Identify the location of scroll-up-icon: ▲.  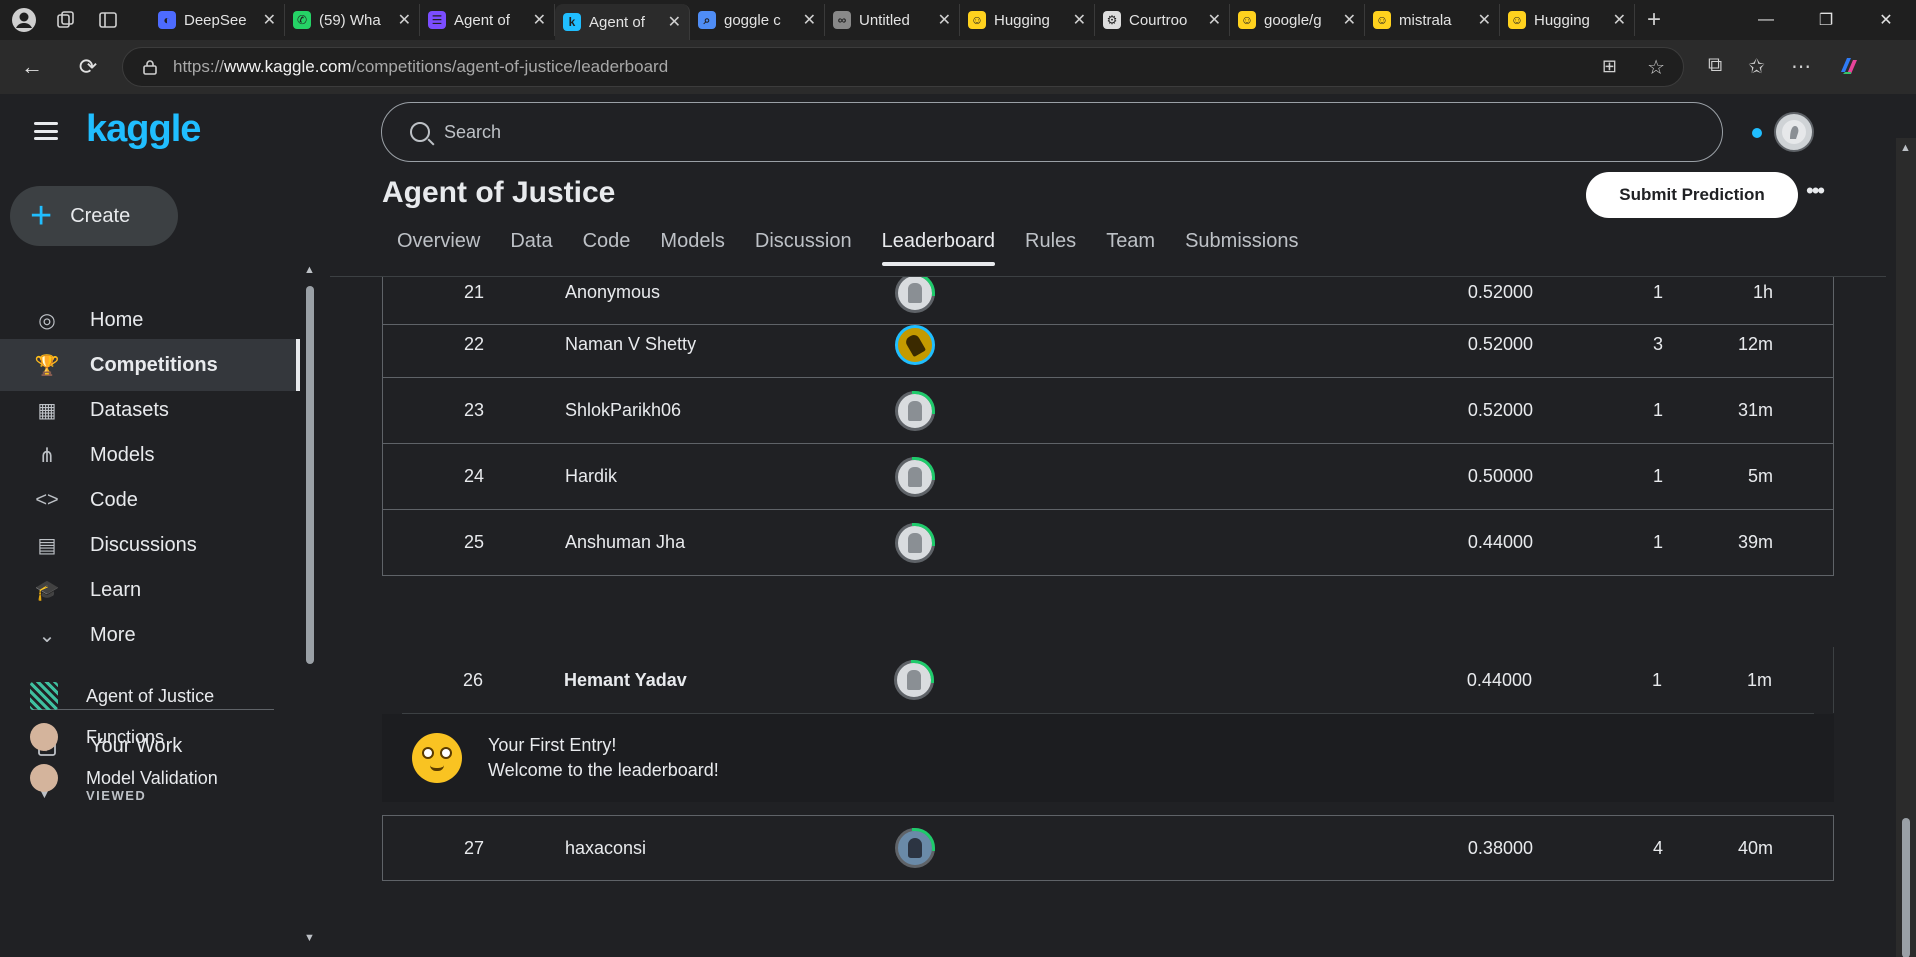
(309, 270).